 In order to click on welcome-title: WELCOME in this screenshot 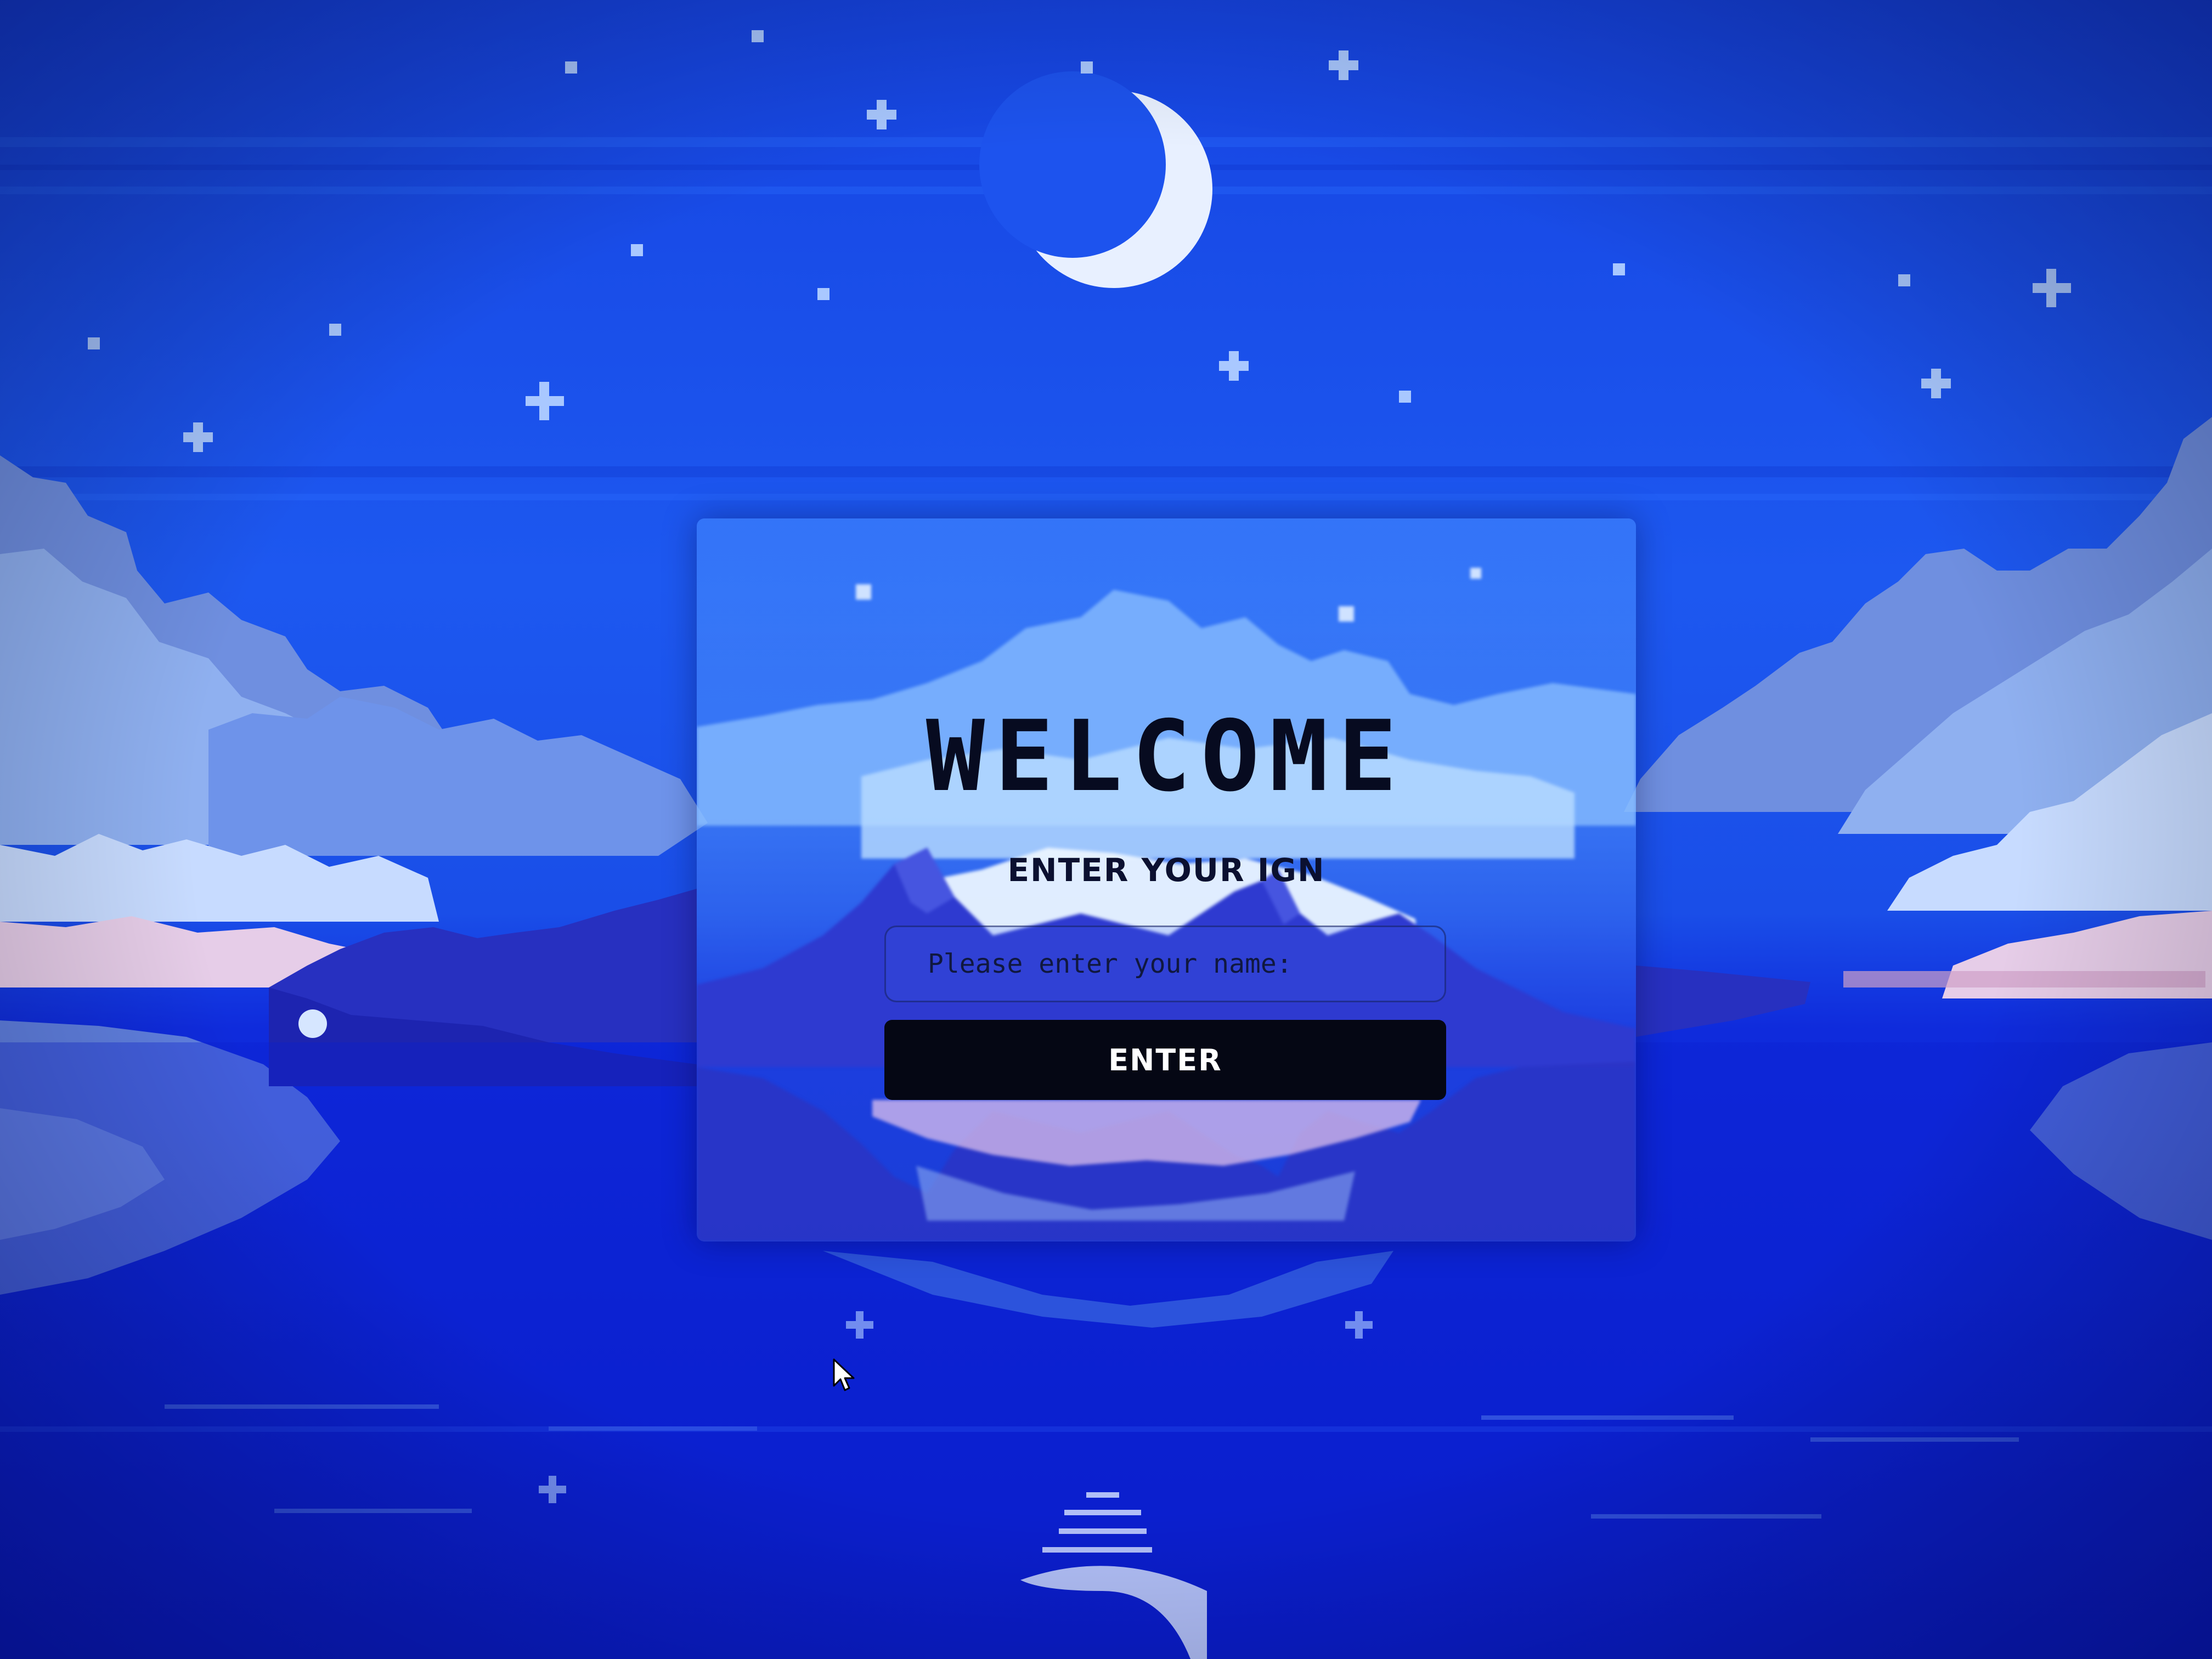, I will do `click(1166, 756)`.